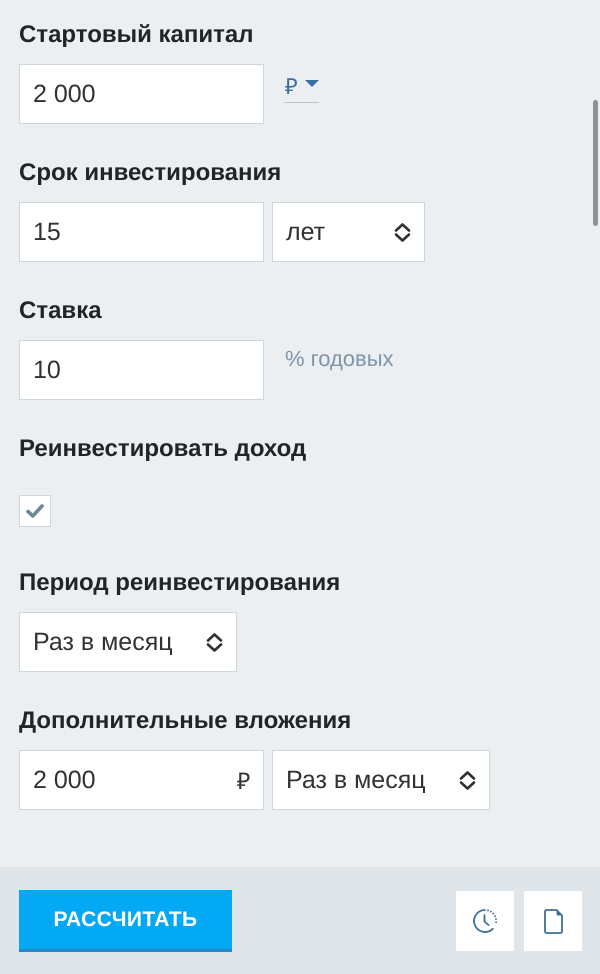  I want to click on field-label: Реинвестировать доход, so click(163, 449).